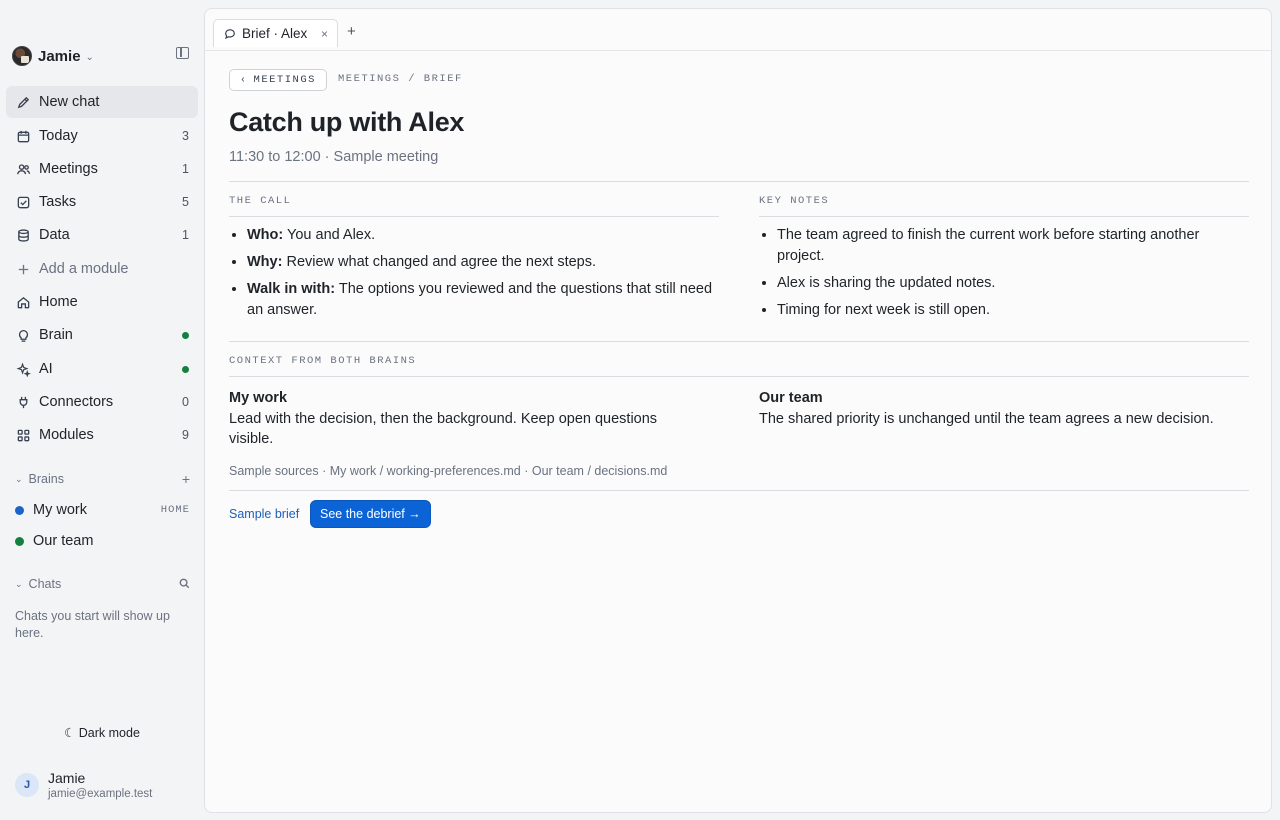 The height and width of the screenshot is (820, 1280). Describe the element at coordinates (184, 584) in the screenshot. I see `search-icon` at that location.